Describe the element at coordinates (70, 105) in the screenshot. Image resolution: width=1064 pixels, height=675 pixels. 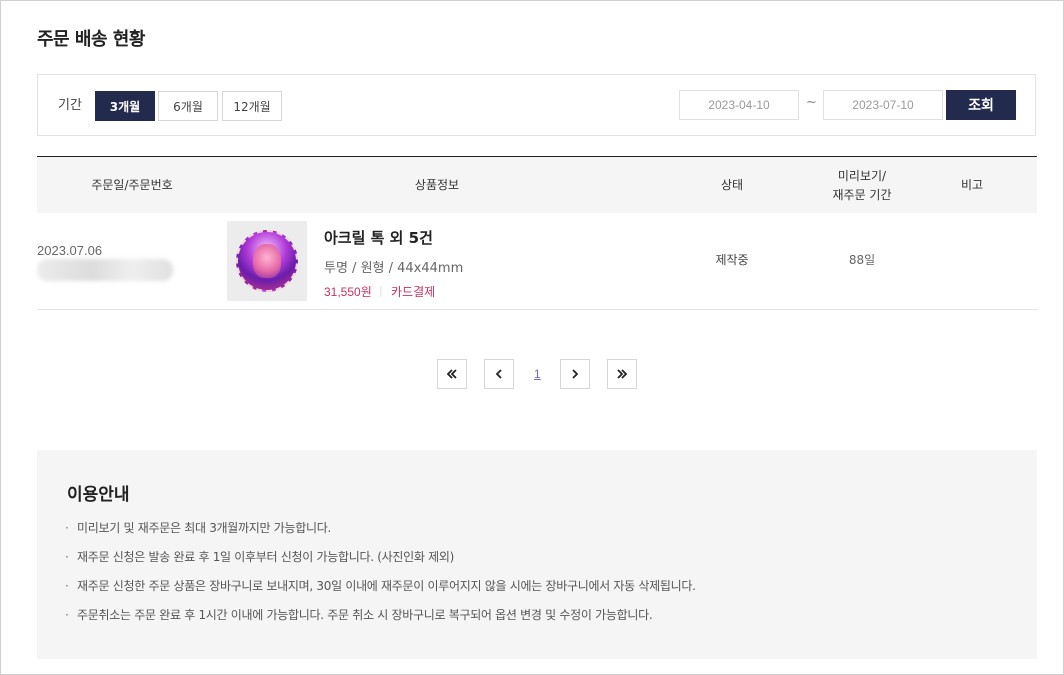
I see `period-label: 기간` at that location.